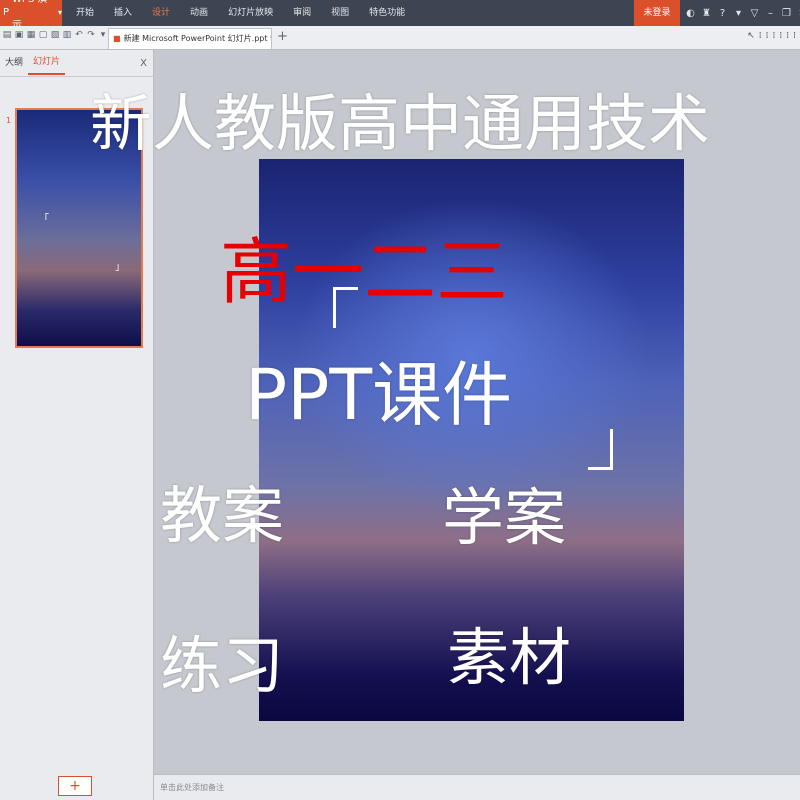 The width and height of the screenshot is (800, 800). Describe the element at coordinates (706, 13) in the screenshot. I see `shirt-icon: ♜` at that location.